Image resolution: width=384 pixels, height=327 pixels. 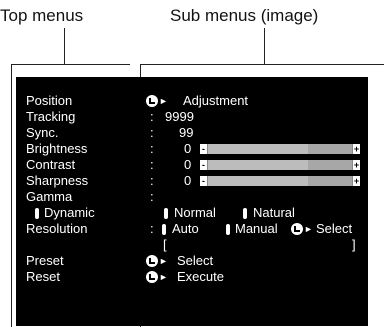 I want to click on brightness-value: 0, so click(x=188, y=148).